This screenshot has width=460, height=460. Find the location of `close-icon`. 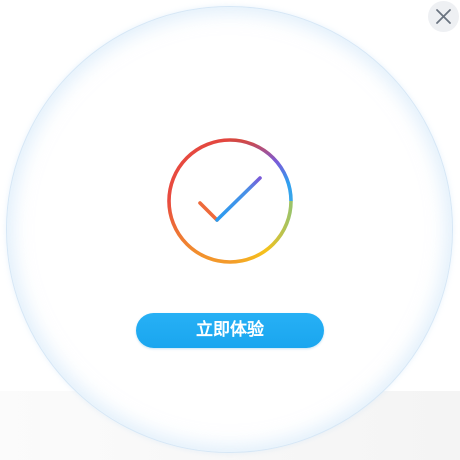

close-icon is located at coordinates (443, 16).